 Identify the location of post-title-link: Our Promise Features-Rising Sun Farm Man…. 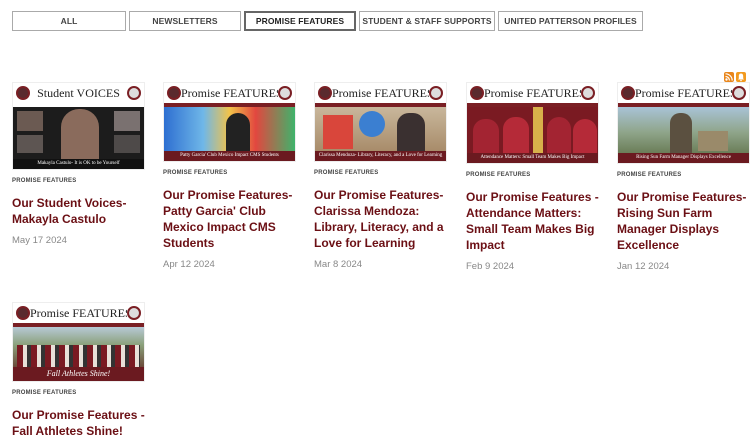
(684, 221).